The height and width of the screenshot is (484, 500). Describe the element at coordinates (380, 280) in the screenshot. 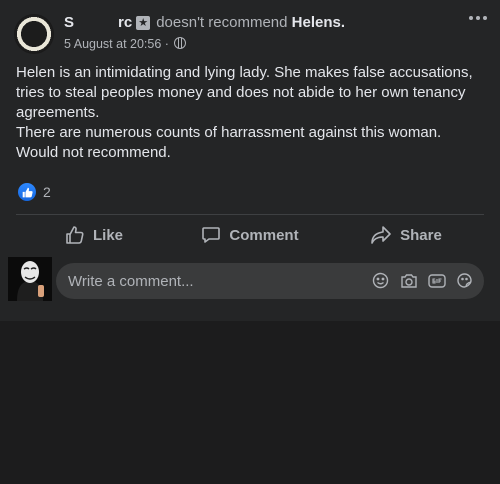

I see `emoji-icon` at that location.